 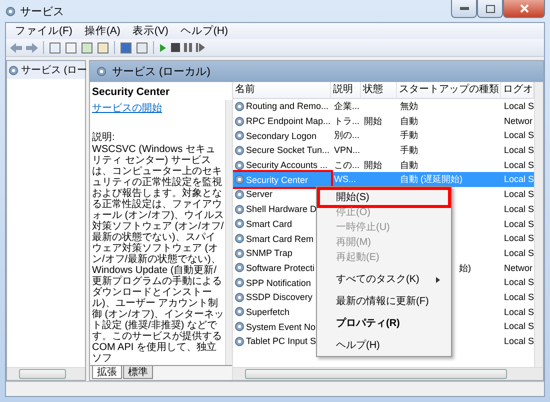 I want to click on submenu-arrow-icon, so click(x=438, y=279).